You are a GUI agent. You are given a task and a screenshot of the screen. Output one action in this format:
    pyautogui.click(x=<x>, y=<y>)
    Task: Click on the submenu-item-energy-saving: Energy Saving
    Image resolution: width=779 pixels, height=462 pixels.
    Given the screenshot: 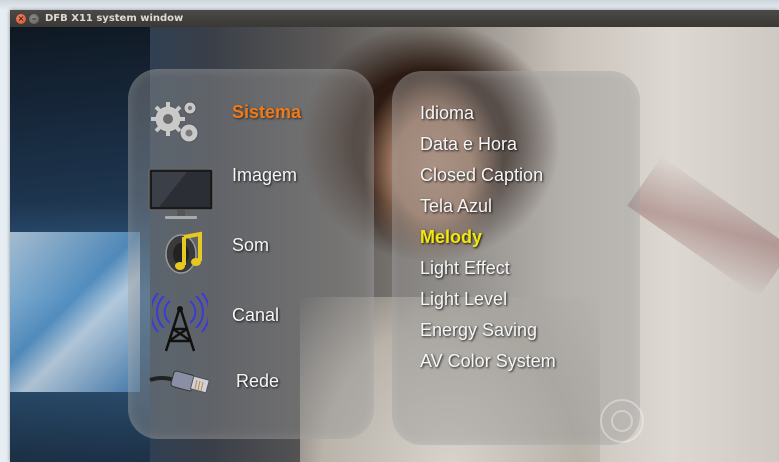 What is the action you would take?
    pyautogui.click(x=478, y=330)
    